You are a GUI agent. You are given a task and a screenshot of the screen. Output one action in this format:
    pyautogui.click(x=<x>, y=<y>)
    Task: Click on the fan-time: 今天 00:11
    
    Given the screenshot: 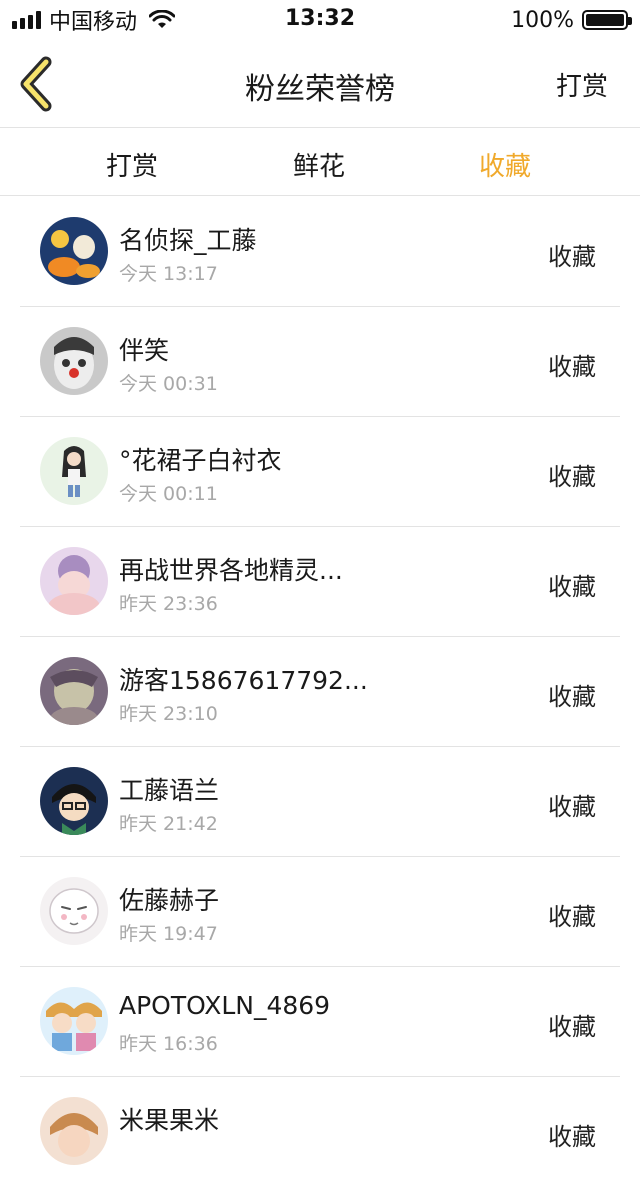 What is the action you would take?
    pyautogui.click(x=168, y=494)
    